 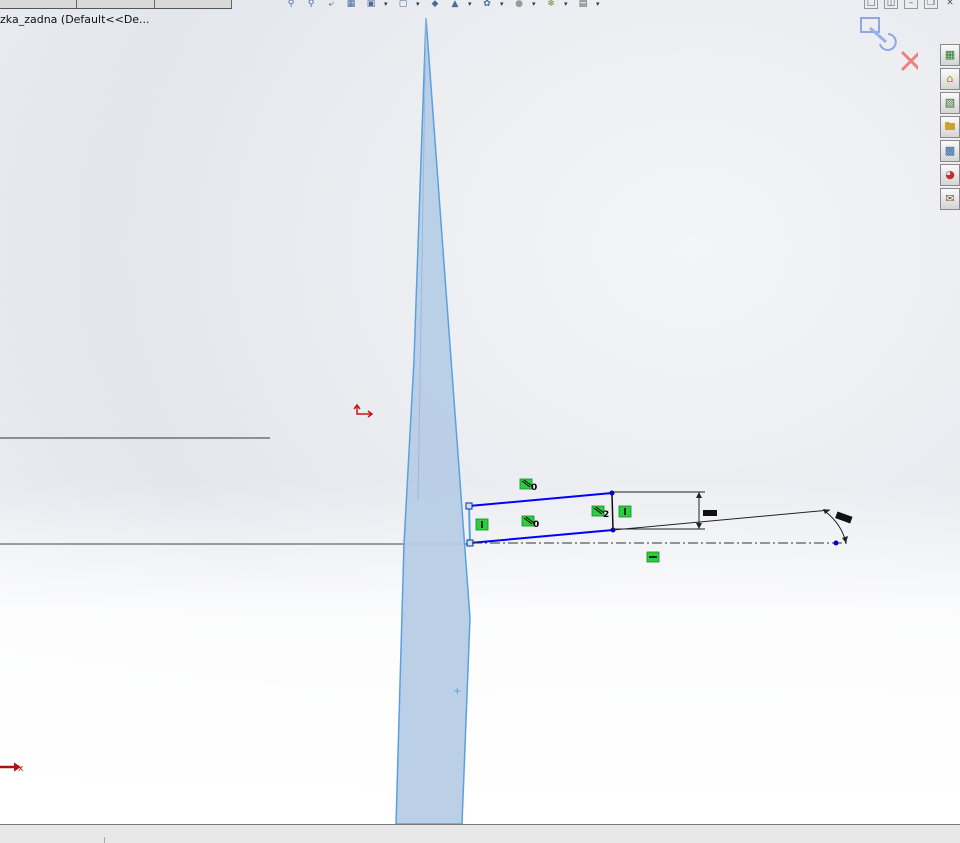 What do you see at coordinates (487, 4) in the screenshot?
I see `apply-scene-icon: ✿` at bounding box center [487, 4].